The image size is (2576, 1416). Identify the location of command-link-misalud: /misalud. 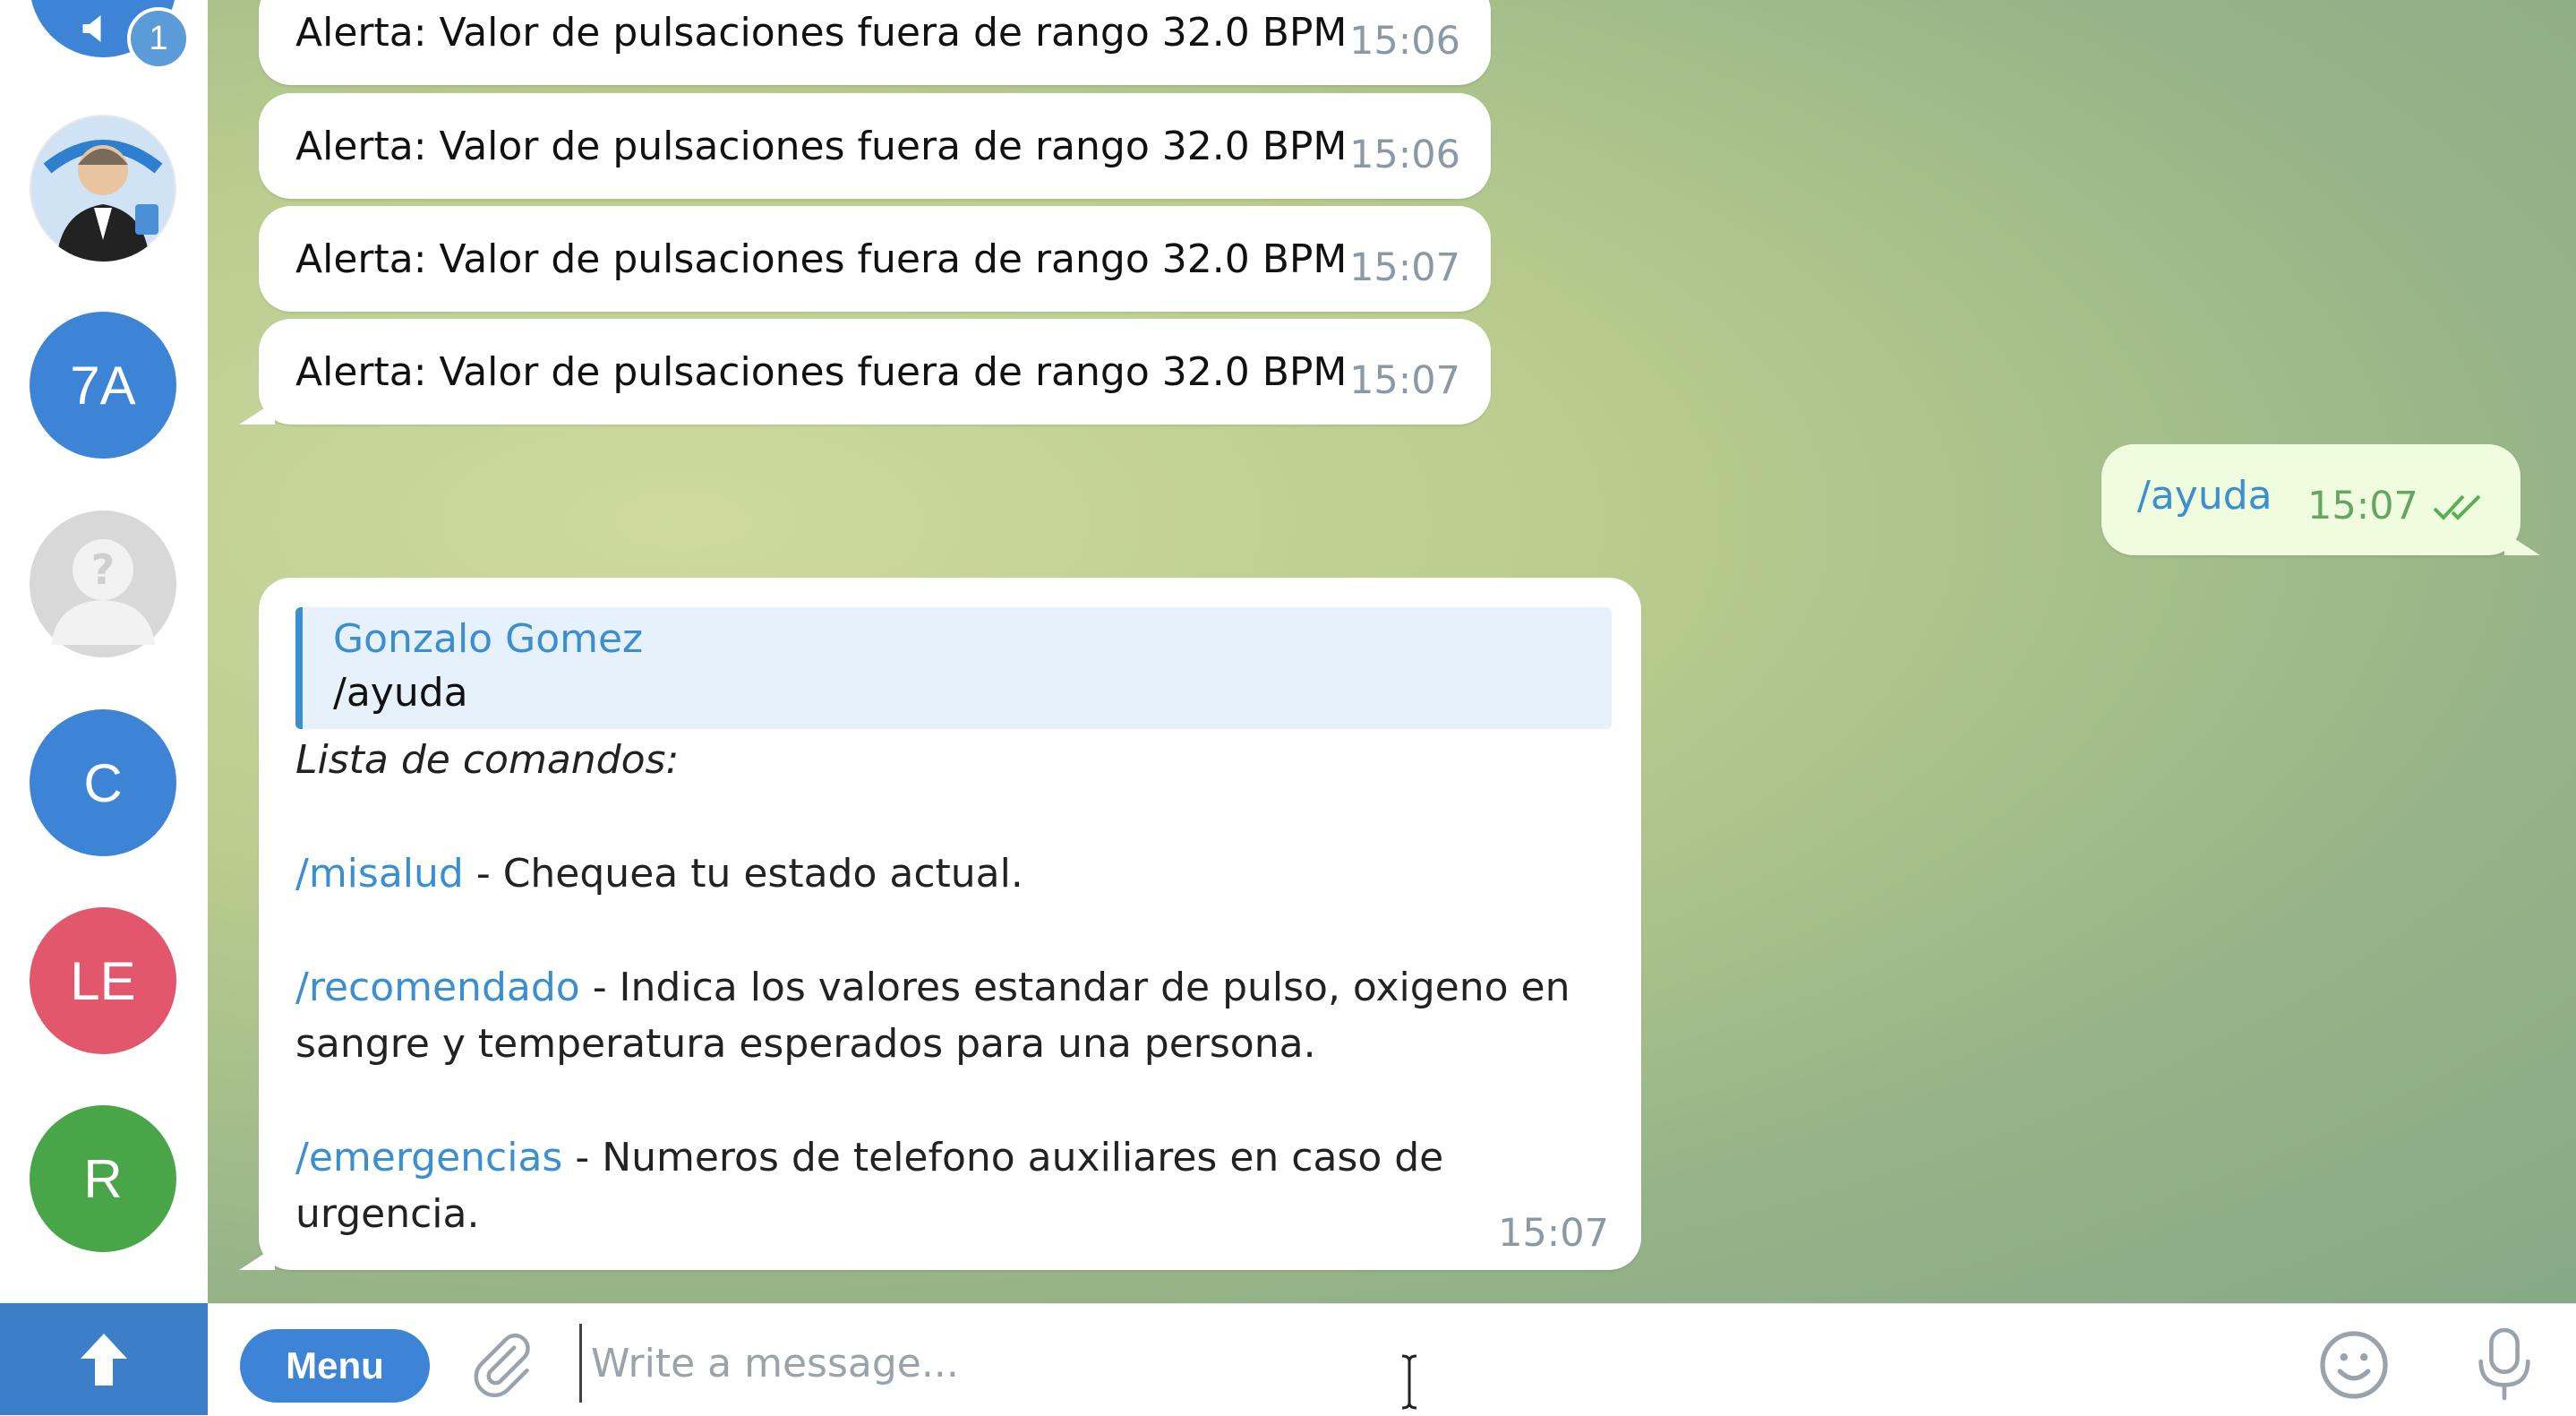
(379, 874).